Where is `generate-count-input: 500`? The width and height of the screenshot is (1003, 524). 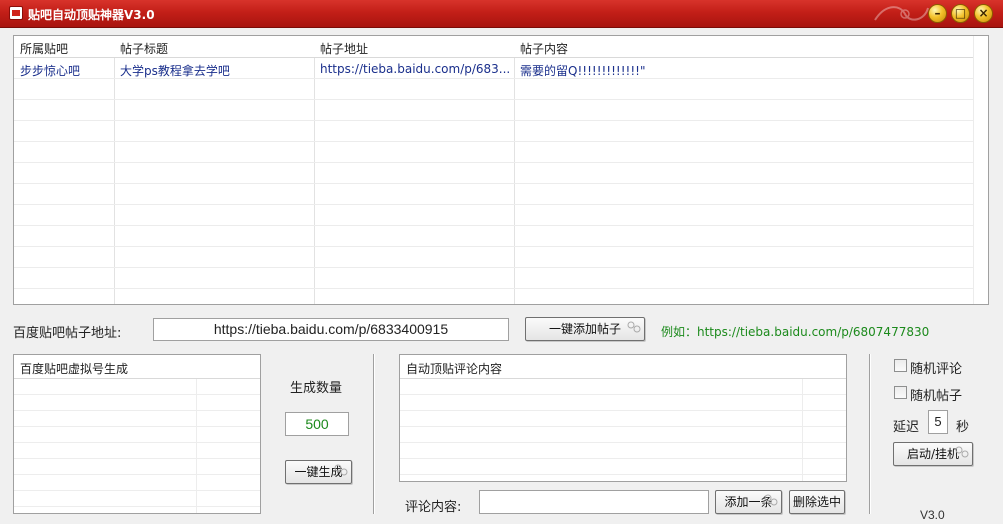
generate-count-input: 500 is located at coordinates (317, 424).